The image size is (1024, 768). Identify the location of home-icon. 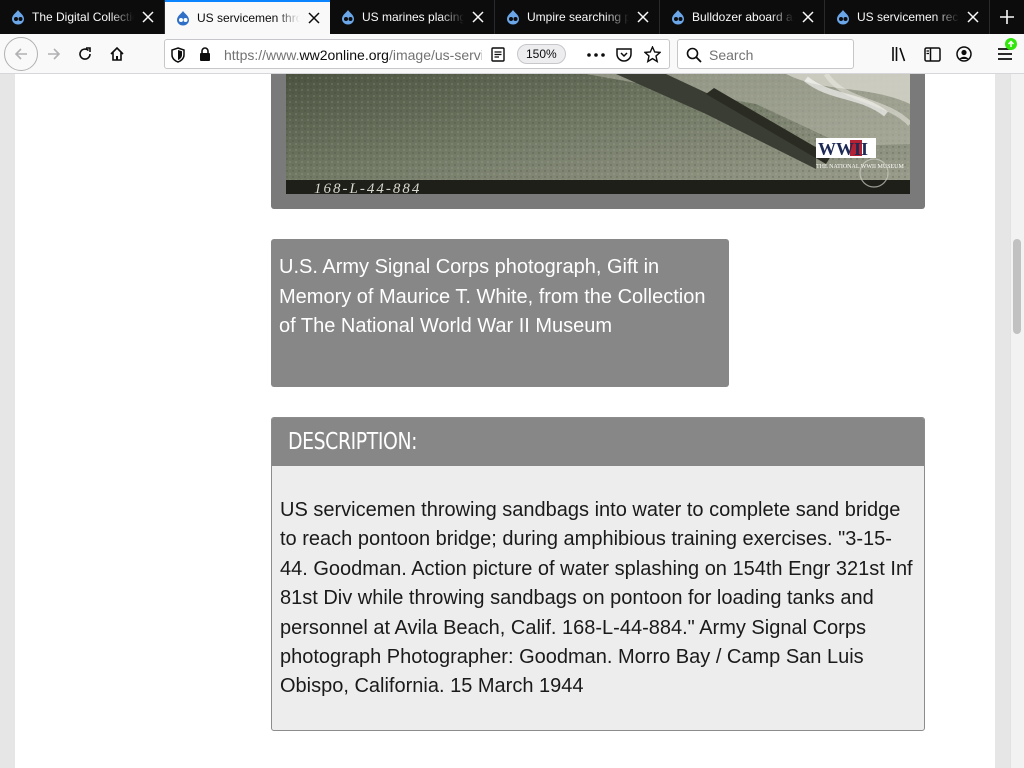
(117, 53).